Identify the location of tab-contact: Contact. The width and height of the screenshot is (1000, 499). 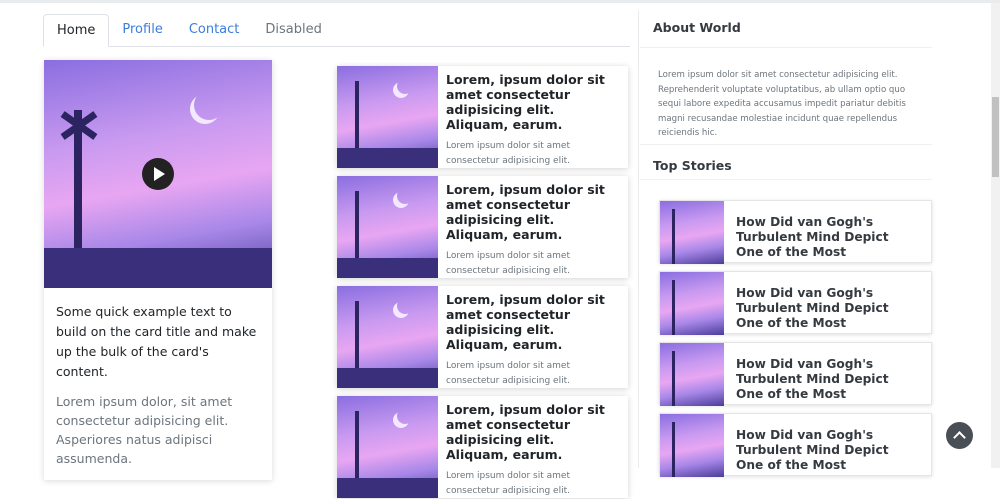
(214, 30).